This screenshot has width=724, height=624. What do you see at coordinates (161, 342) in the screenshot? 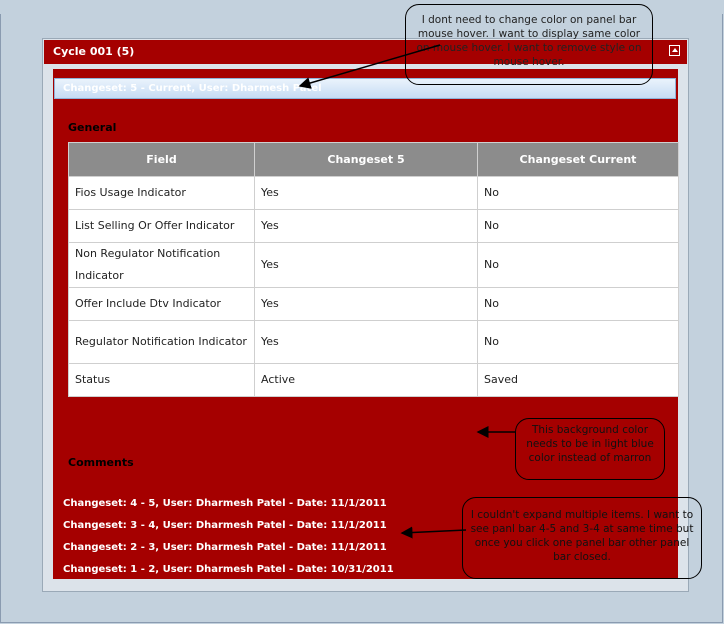
I see `field-cell: Regulator Notification Indicator` at bounding box center [161, 342].